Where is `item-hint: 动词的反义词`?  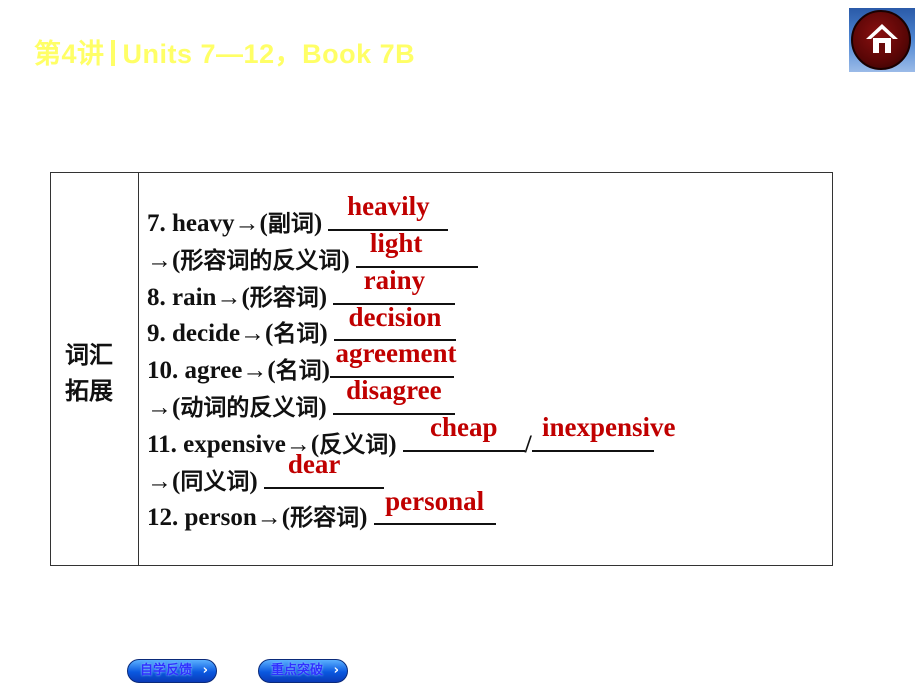 item-hint: 动词的反义词 is located at coordinates (249, 407).